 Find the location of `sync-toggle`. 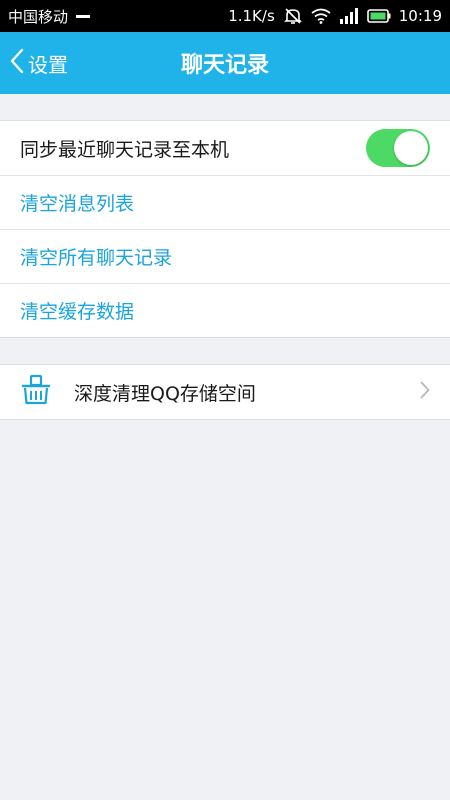

sync-toggle is located at coordinates (398, 148).